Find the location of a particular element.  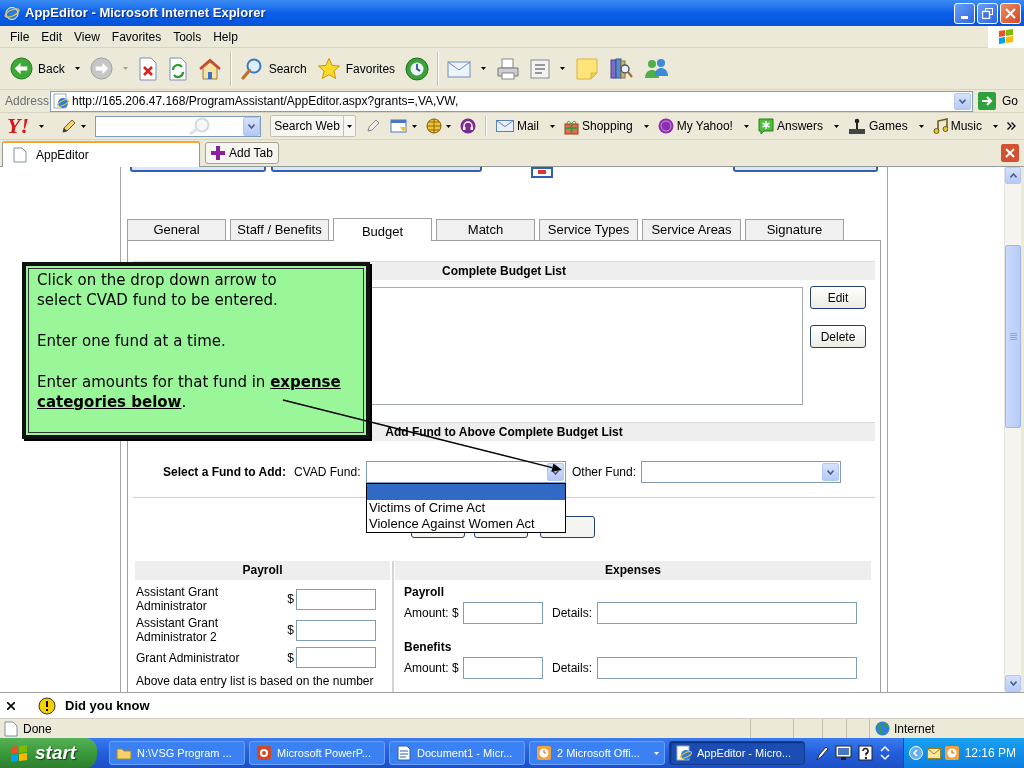

search-web-button: Search Web is located at coordinates (313, 126).